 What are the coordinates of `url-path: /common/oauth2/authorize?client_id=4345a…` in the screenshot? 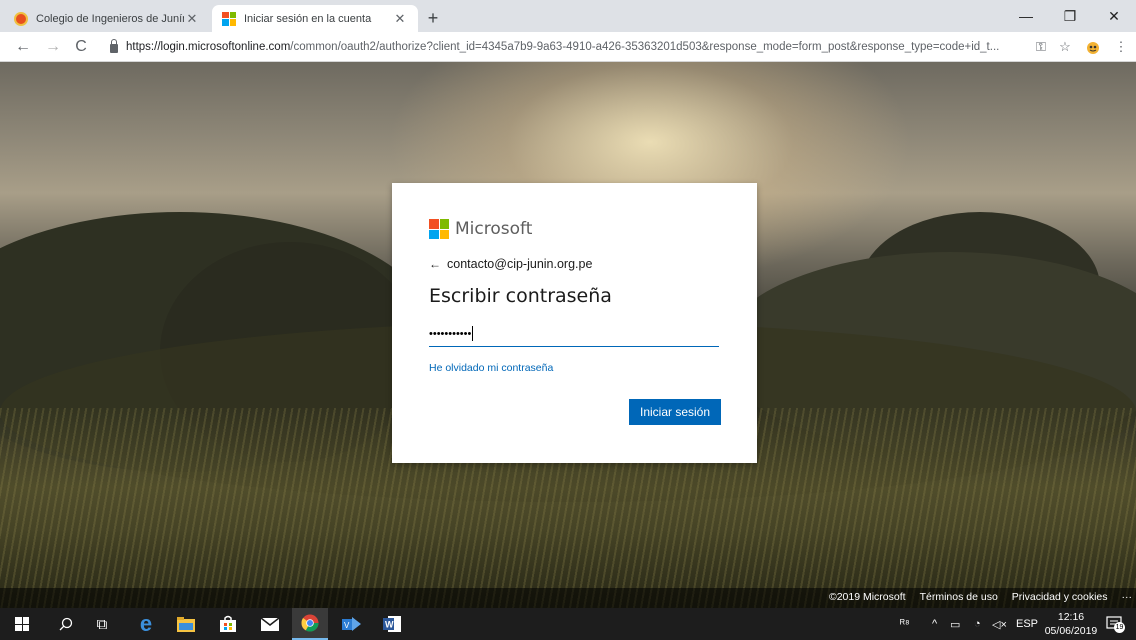 It's located at (645, 47).